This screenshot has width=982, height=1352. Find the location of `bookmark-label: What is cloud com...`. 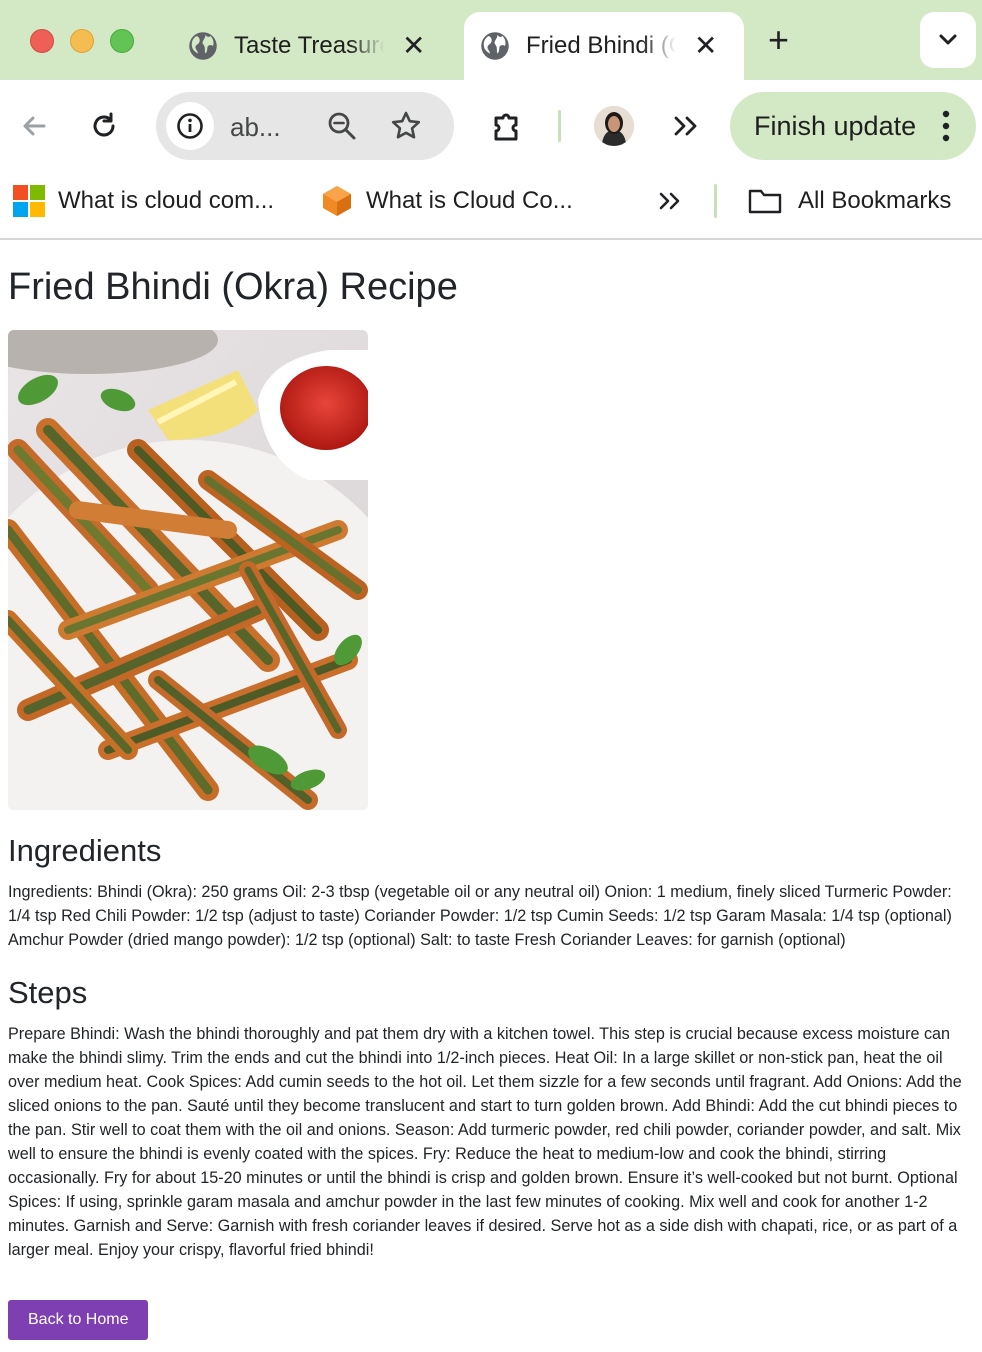

bookmark-label: What is cloud com... is located at coordinates (166, 200).